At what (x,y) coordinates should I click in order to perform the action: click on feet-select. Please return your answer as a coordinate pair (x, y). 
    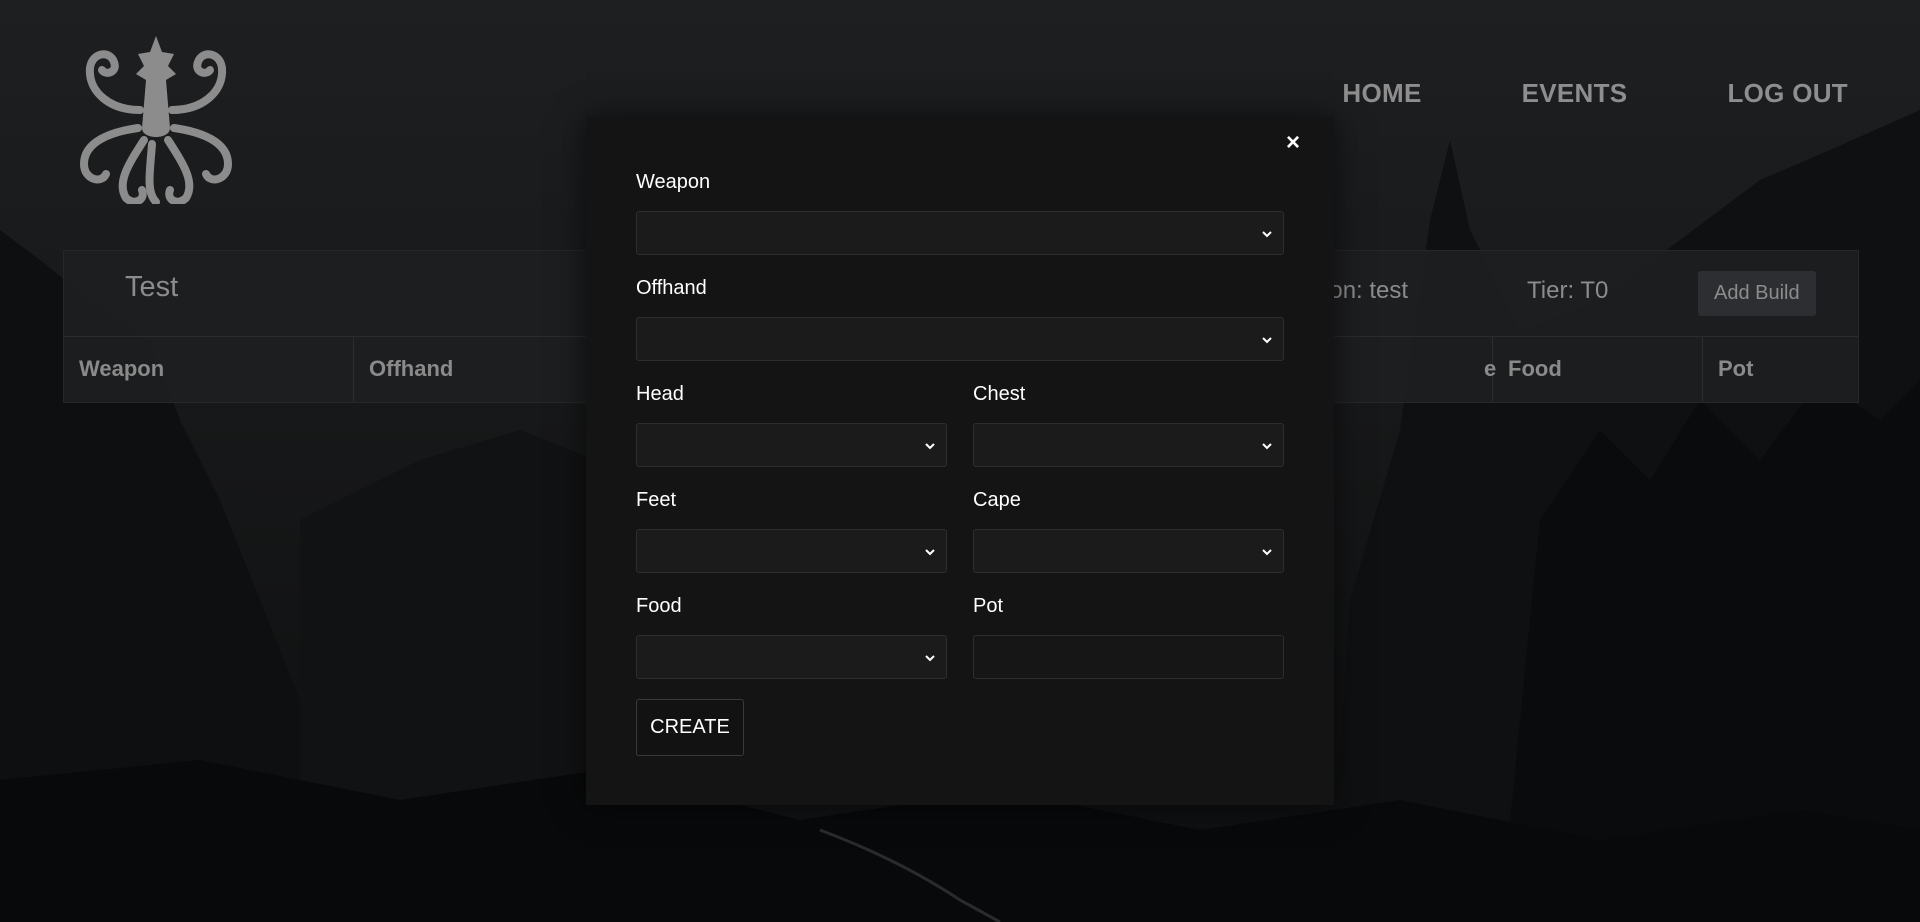
    Looking at the image, I should click on (791, 551).